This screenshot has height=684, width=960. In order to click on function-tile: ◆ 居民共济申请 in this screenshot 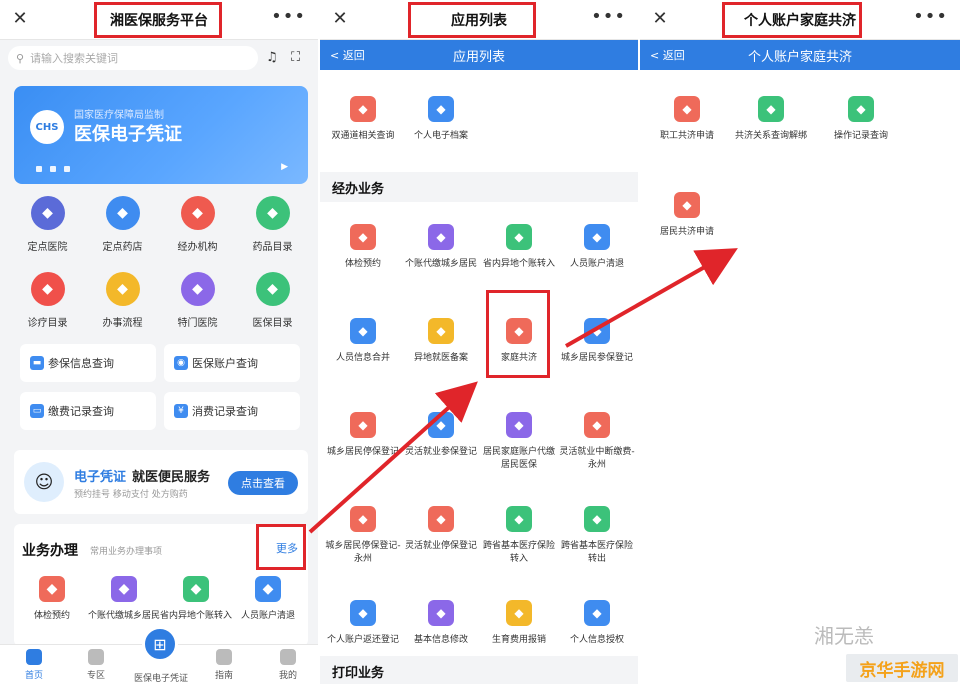, I will do `click(687, 217)`.